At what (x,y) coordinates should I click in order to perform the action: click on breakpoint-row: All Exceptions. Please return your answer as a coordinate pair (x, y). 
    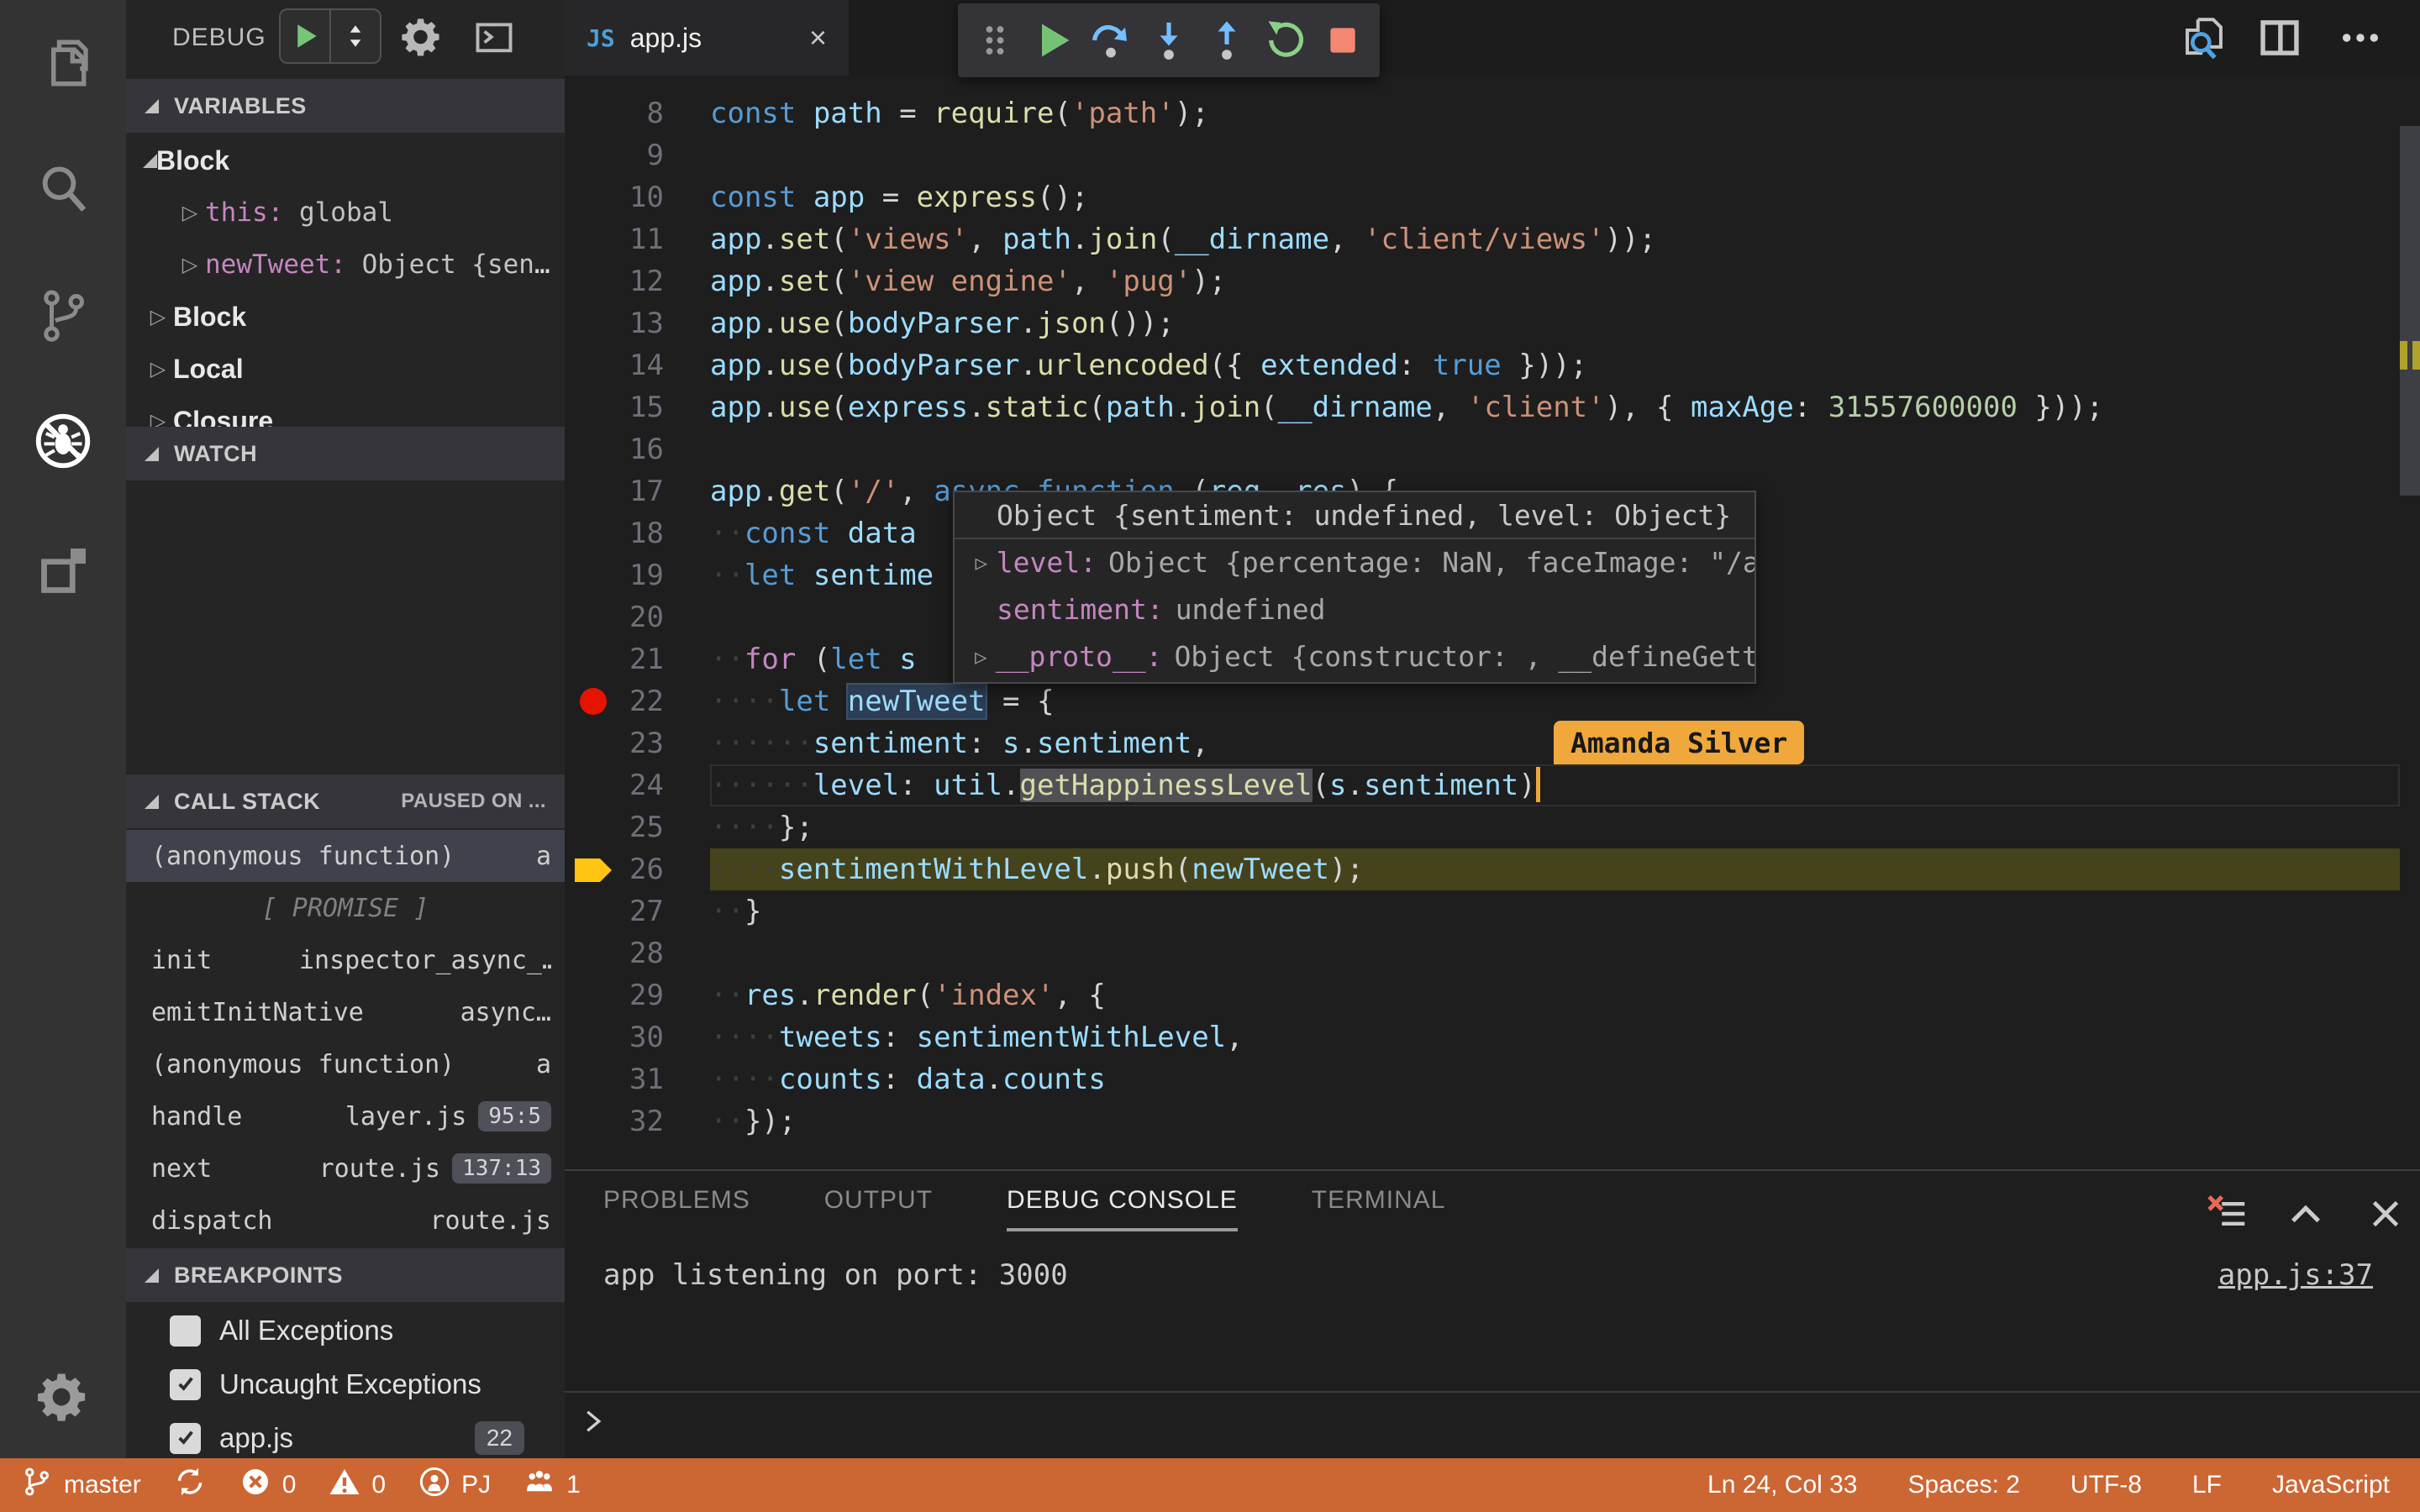
    Looking at the image, I should click on (345, 1330).